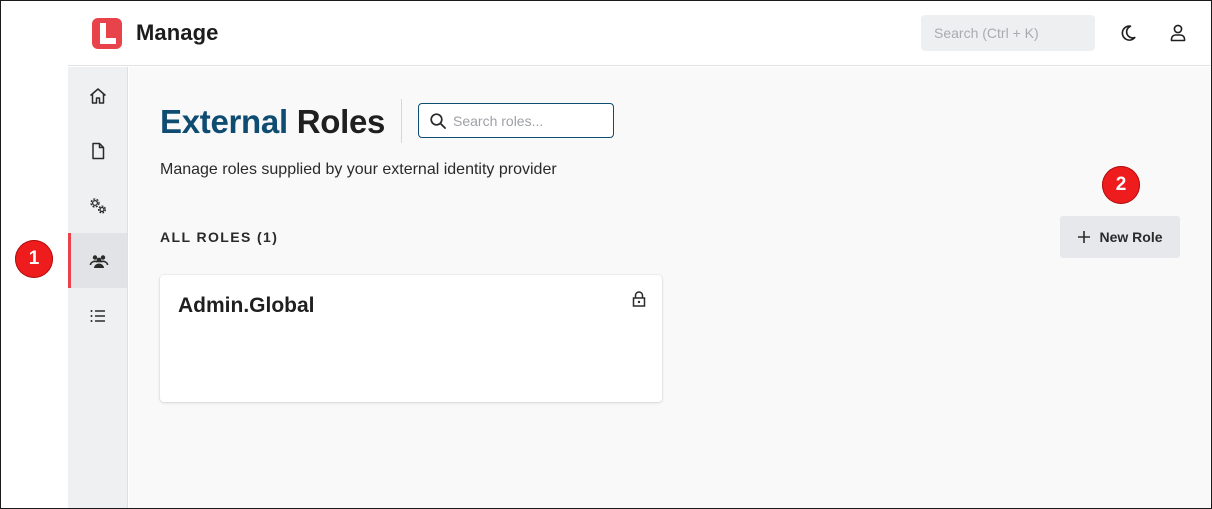 The height and width of the screenshot is (509, 1212). What do you see at coordinates (177, 32) in the screenshot?
I see `app-title: Manage` at bounding box center [177, 32].